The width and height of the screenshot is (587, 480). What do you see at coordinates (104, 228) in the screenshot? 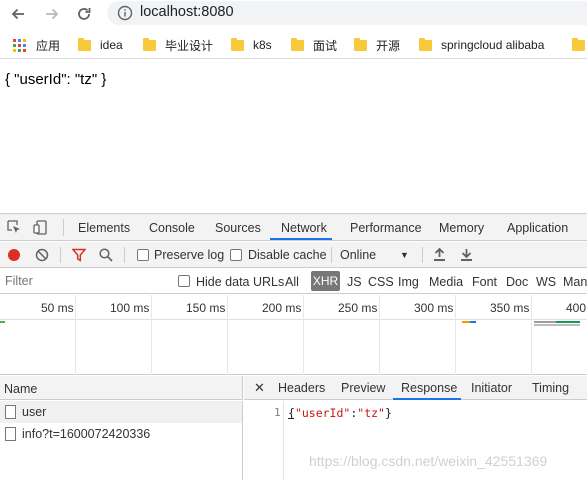
I see `tab-elements: Elements` at bounding box center [104, 228].